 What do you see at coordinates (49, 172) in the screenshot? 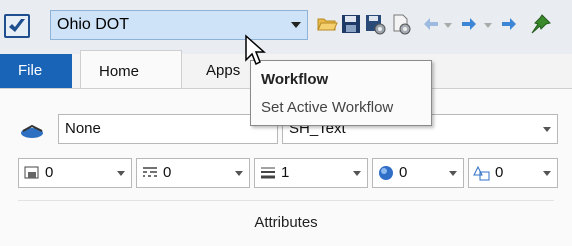
I see `color-value: 0` at bounding box center [49, 172].